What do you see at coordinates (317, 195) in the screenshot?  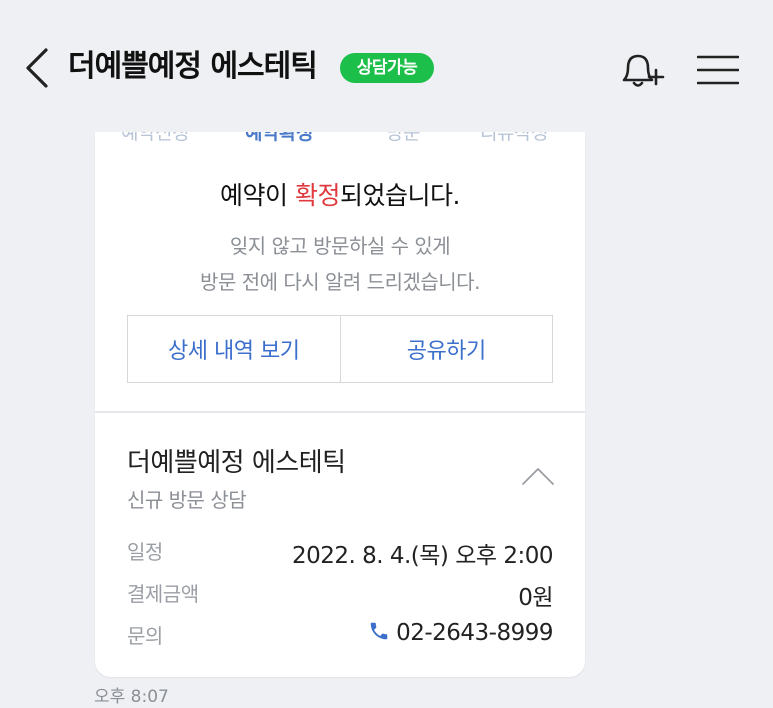 I see `headline-highlight: 확정` at bounding box center [317, 195].